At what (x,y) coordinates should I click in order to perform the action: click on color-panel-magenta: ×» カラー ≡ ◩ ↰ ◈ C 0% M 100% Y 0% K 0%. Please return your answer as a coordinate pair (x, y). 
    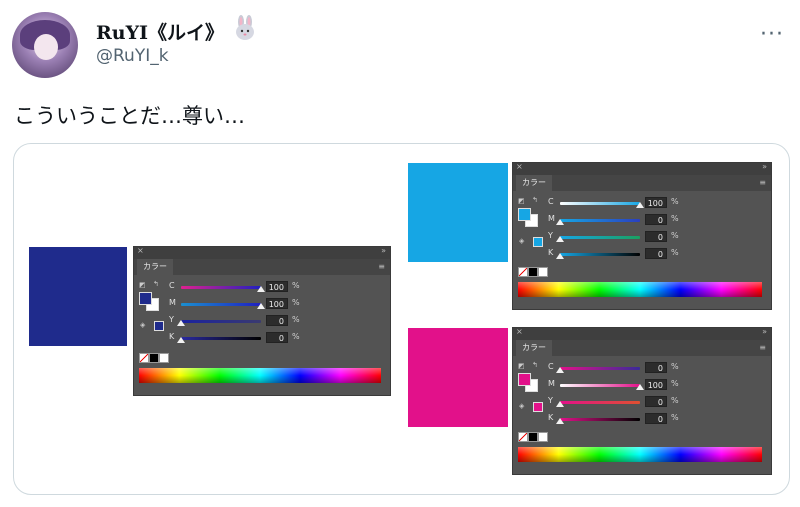
    Looking at the image, I should click on (642, 401).